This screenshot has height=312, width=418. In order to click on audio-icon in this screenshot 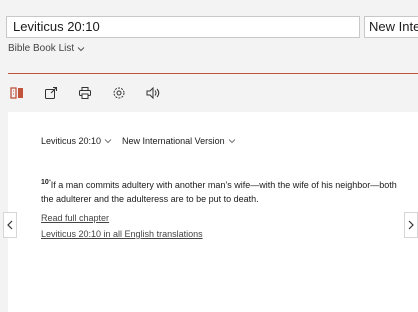, I will do `click(153, 93)`.